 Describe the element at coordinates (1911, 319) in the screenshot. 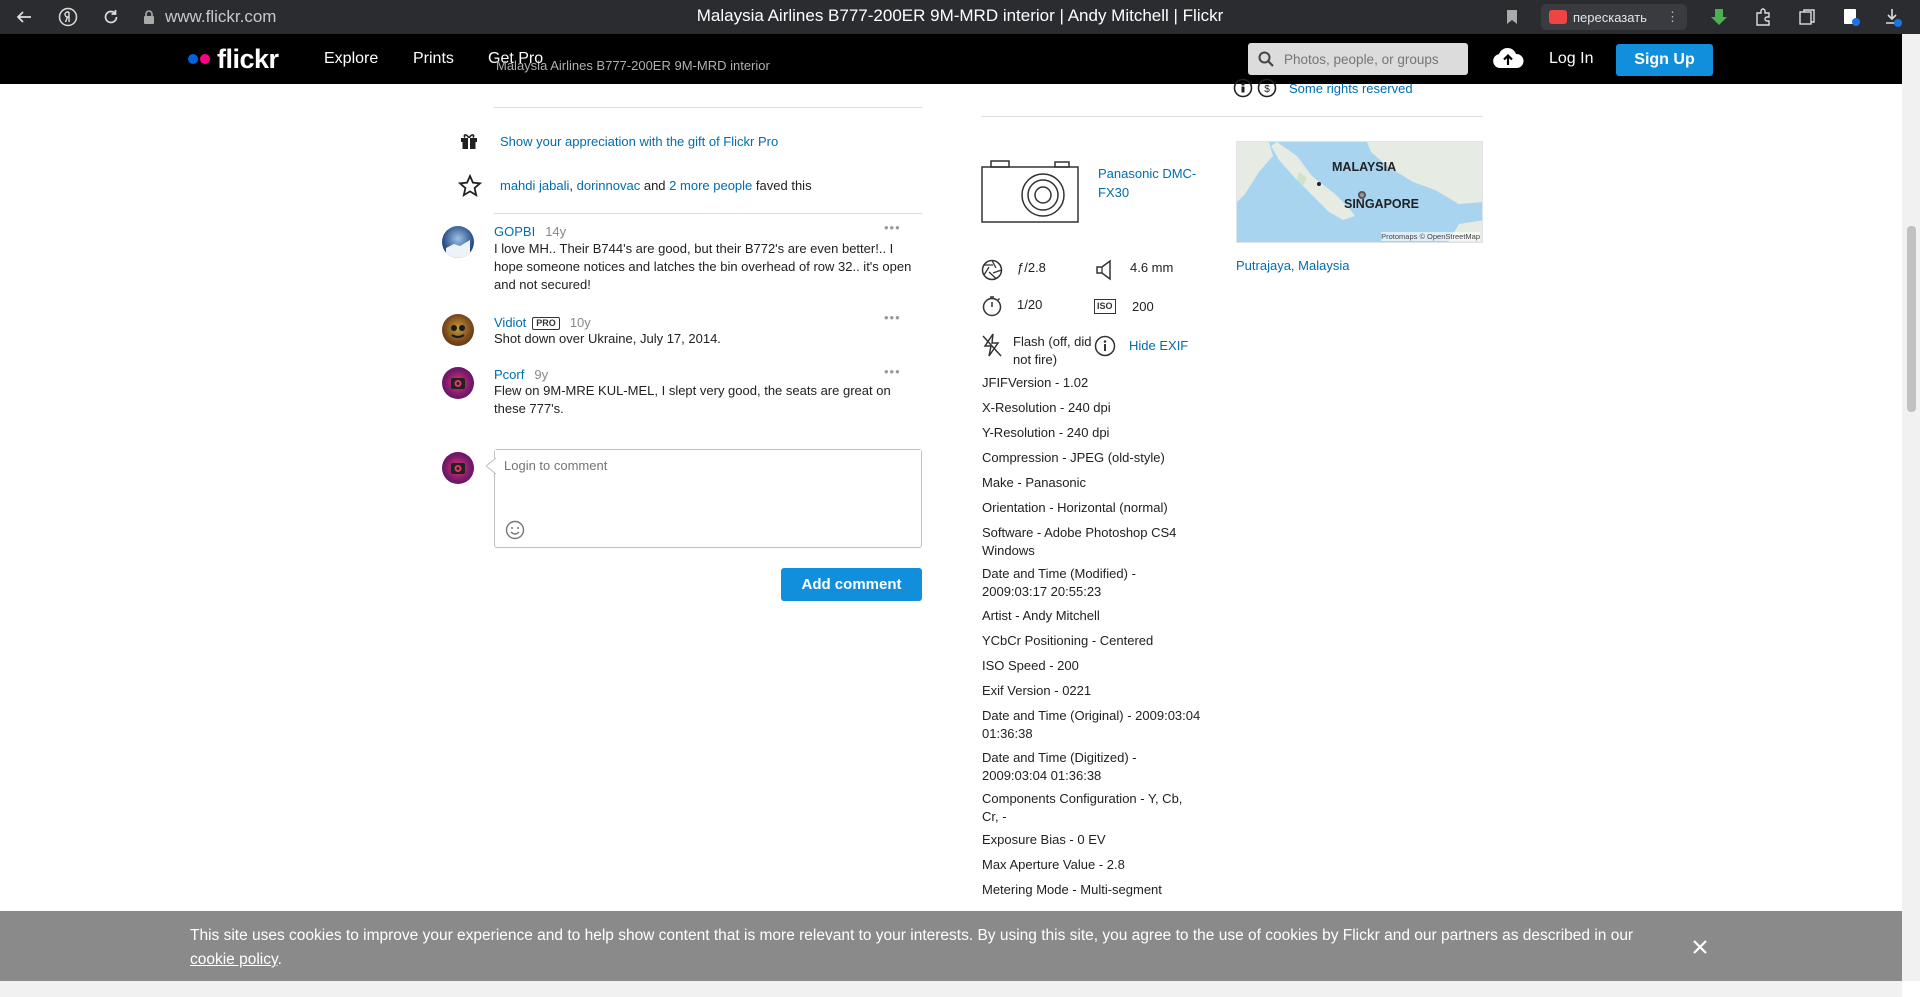

I see `scrollbar-thumb` at that location.